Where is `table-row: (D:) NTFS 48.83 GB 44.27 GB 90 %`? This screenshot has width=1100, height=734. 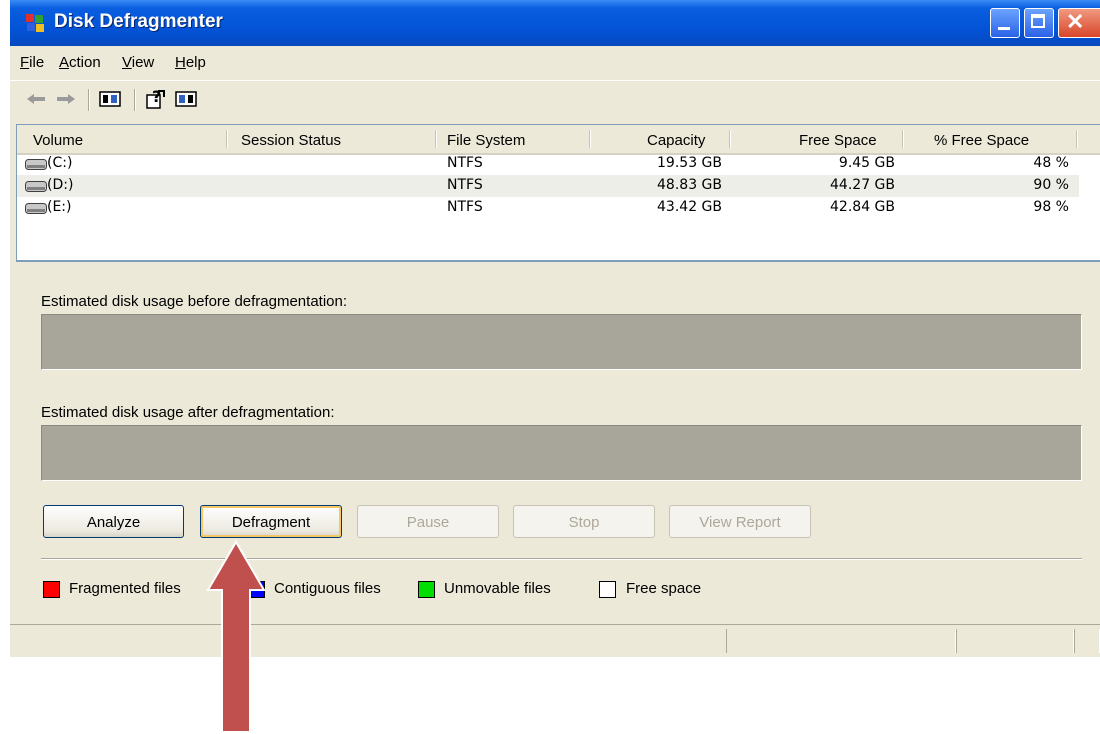 table-row: (D:) NTFS 48.83 GB 44.27 GB 90 % is located at coordinates (548, 186).